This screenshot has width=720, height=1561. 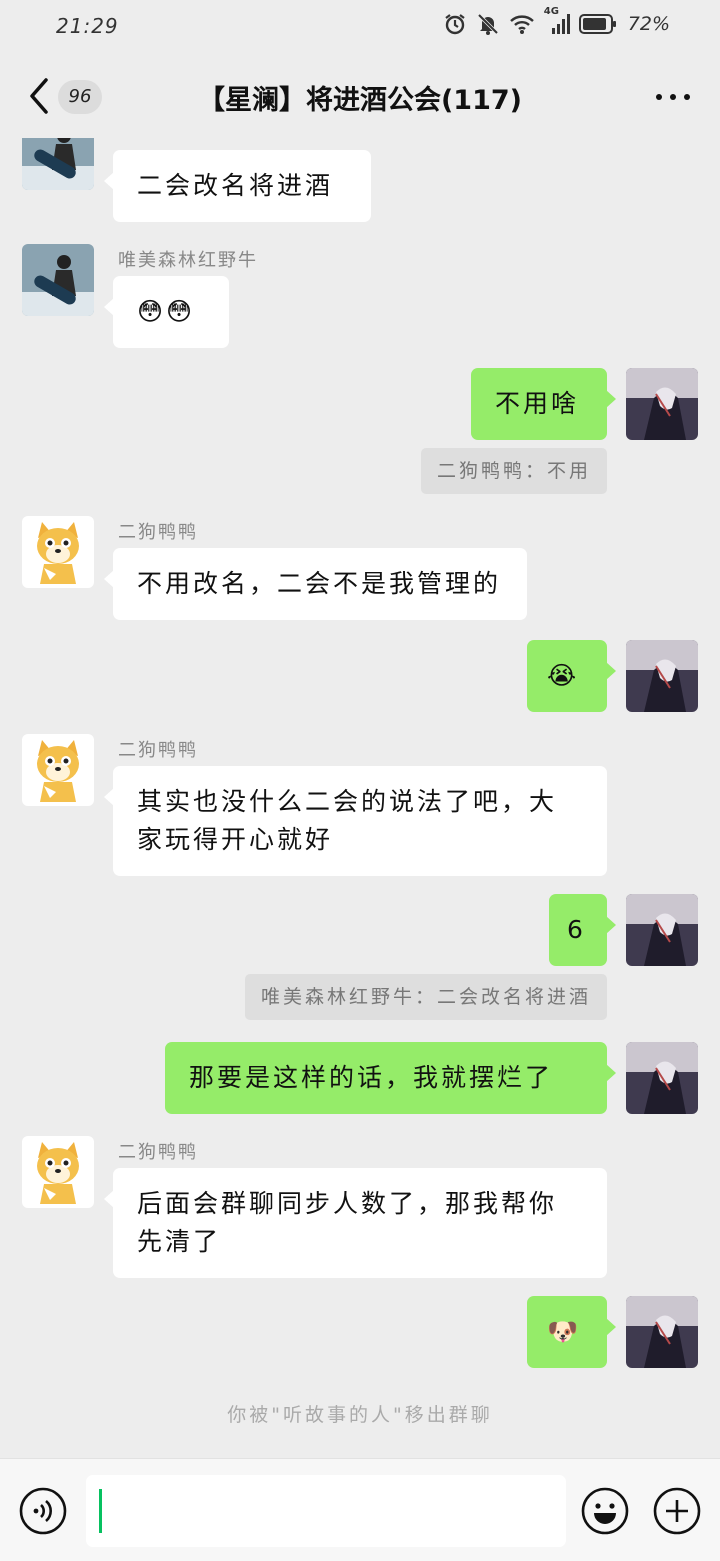 What do you see at coordinates (564, 1331) in the screenshot?
I see `message-text: 🐶` at bounding box center [564, 1331].